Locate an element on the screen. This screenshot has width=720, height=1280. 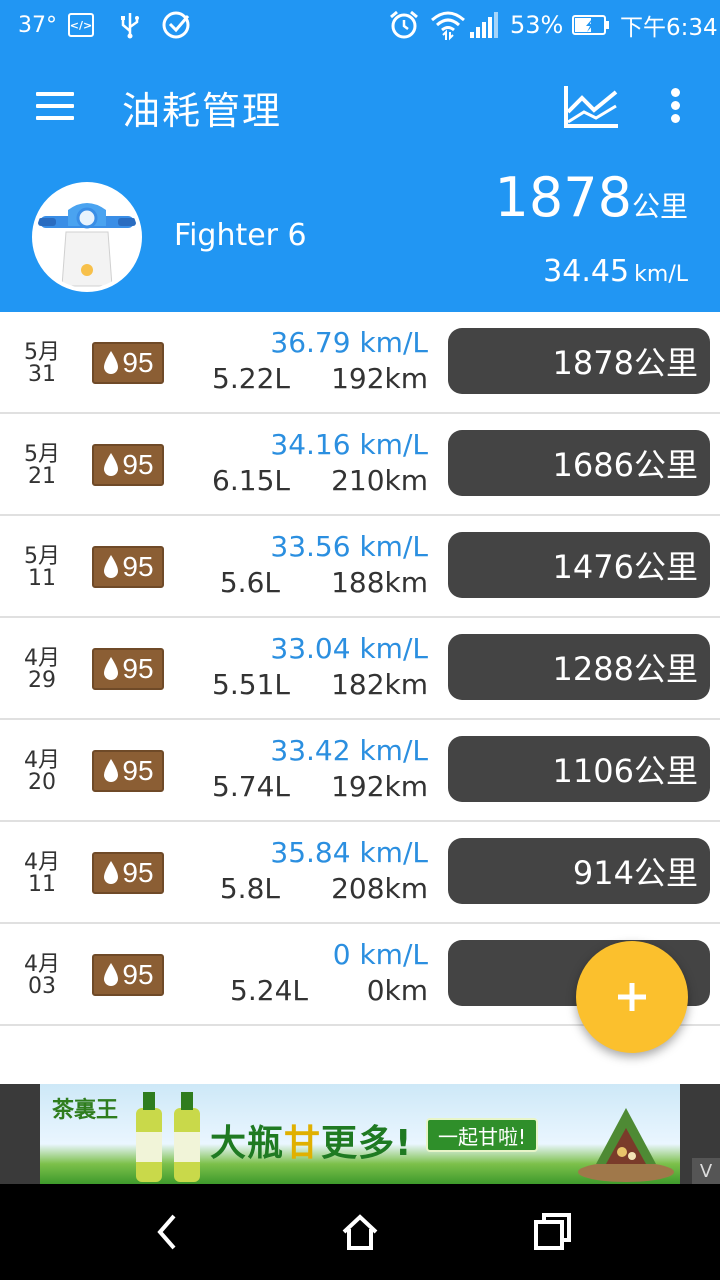
vehicle-name: Fighter 6 is located at coordinates (240, 235).